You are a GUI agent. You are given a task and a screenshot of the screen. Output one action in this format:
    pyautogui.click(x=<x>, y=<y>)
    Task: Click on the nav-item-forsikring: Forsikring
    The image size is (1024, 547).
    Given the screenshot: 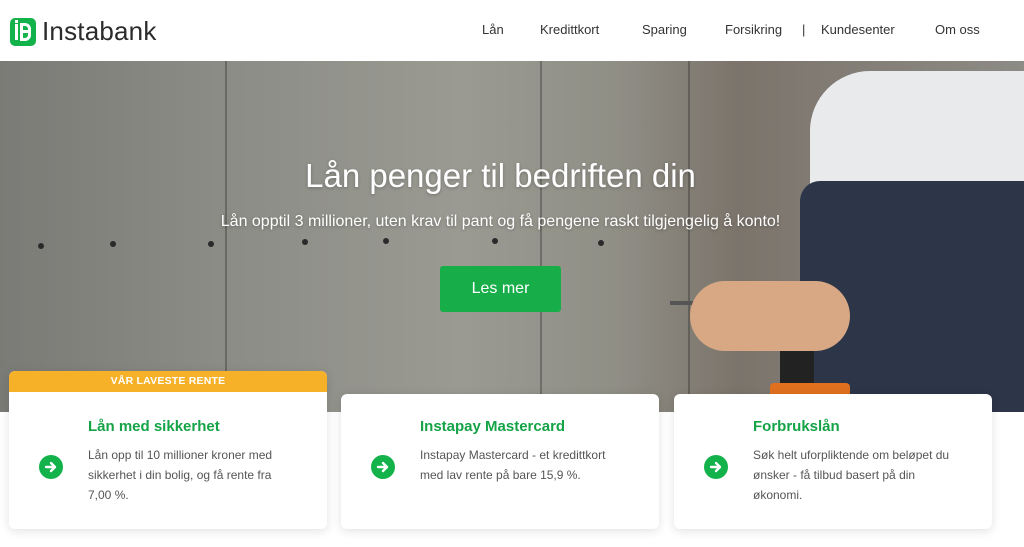 What is the action you would take?
    pyautogui.click(x=753, y=29)
    